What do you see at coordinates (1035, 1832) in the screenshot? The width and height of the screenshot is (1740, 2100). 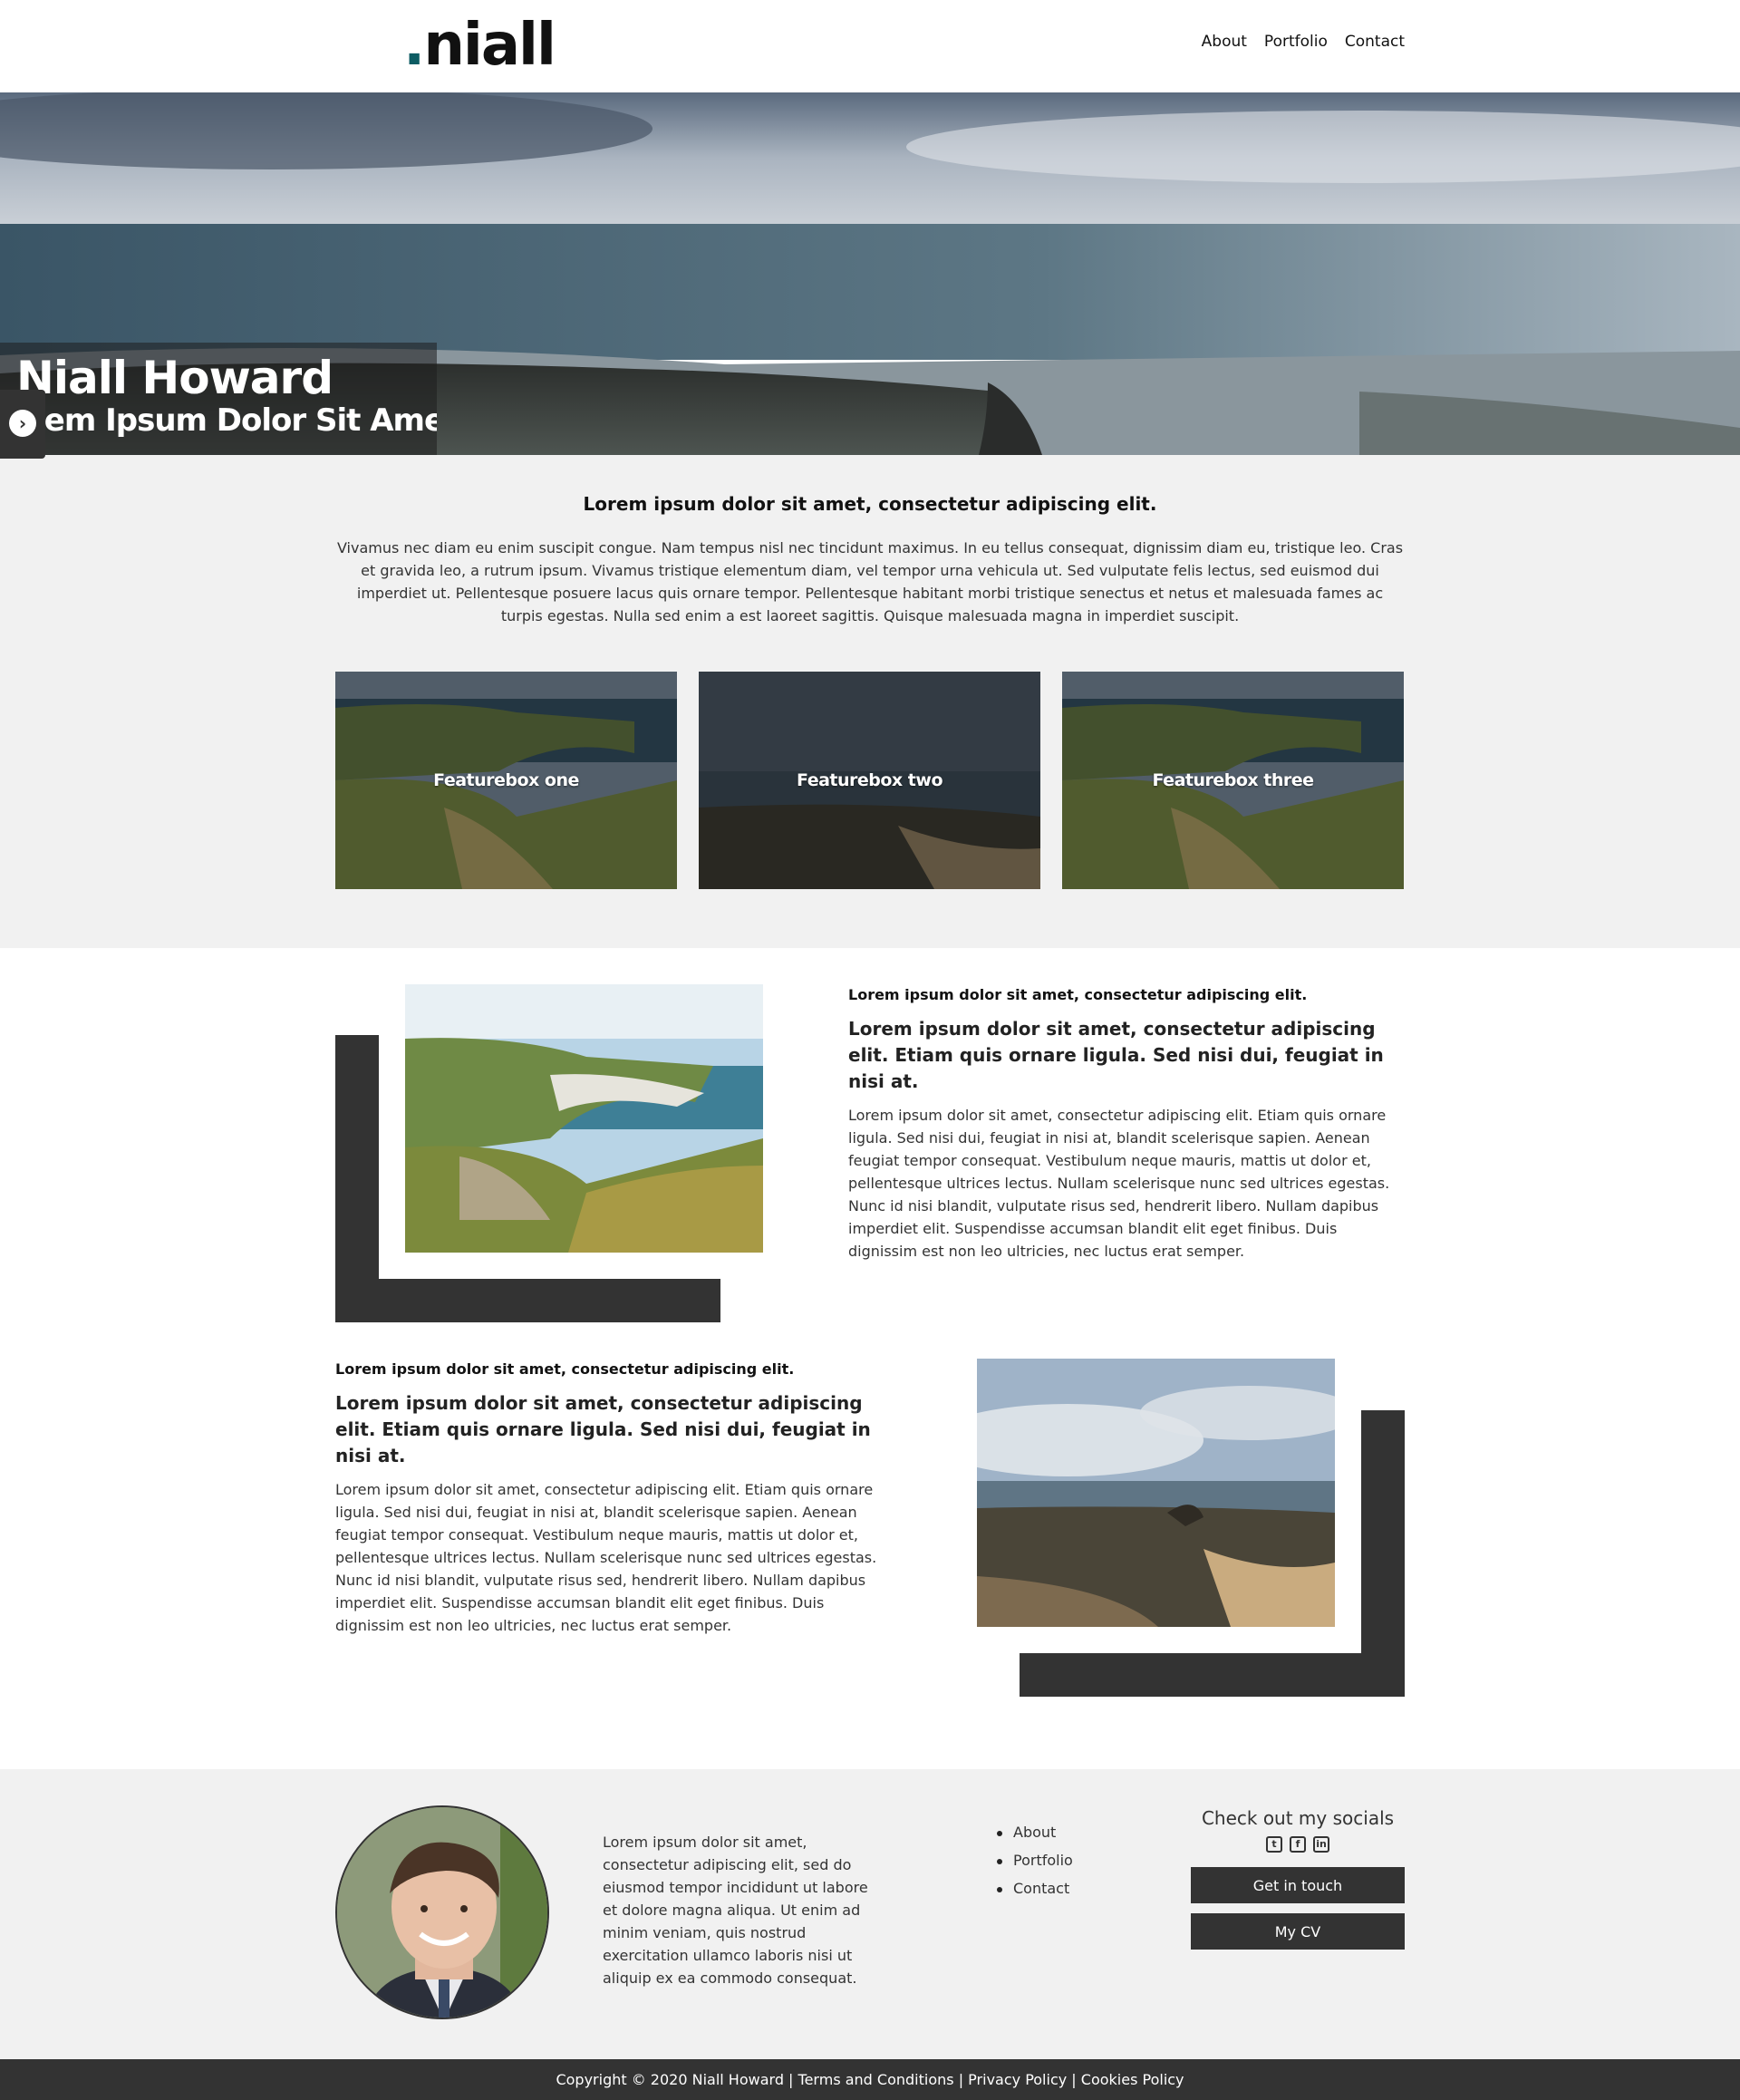 I see `footer-link-about: About` at bounding box center [1035, 1832].